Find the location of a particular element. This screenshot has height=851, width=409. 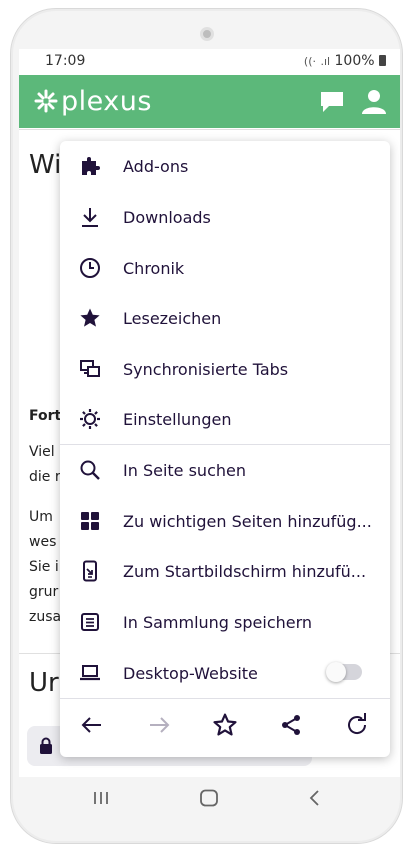

share-icon is located at coordinates (291, 725).